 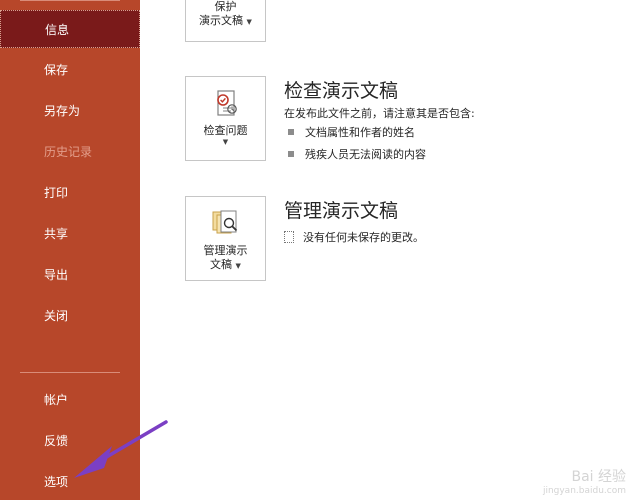 I want to click on annotation-arrow-icon, so click(x=121, y=449).